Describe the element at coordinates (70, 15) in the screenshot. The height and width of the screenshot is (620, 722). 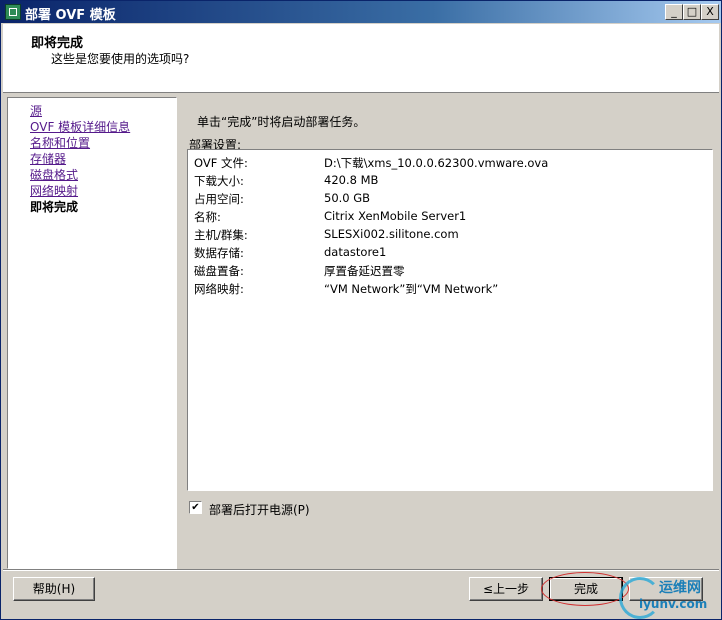
I see `window-title: 部署 OVF 模板` at that location.